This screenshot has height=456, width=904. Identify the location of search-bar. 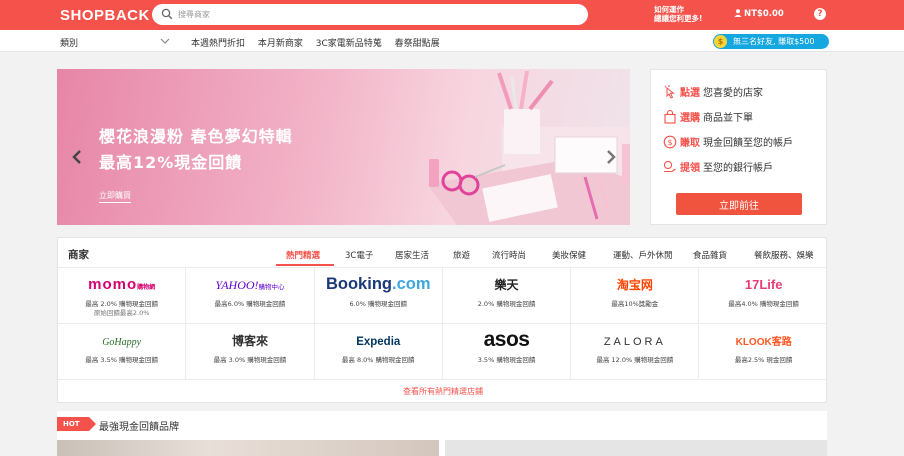
(370, 14).